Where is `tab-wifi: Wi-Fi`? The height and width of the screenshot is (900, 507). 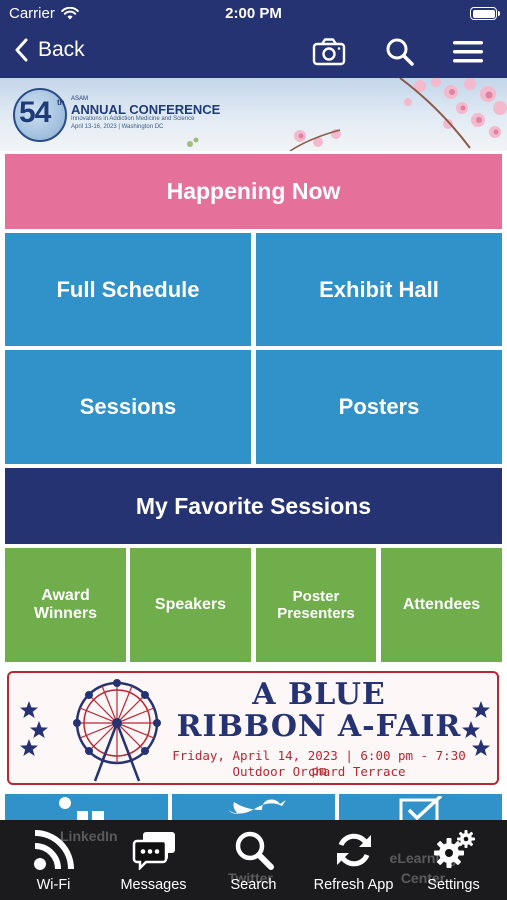
tab-wifi: Wi-Fi is located at coordinates (53, 860).